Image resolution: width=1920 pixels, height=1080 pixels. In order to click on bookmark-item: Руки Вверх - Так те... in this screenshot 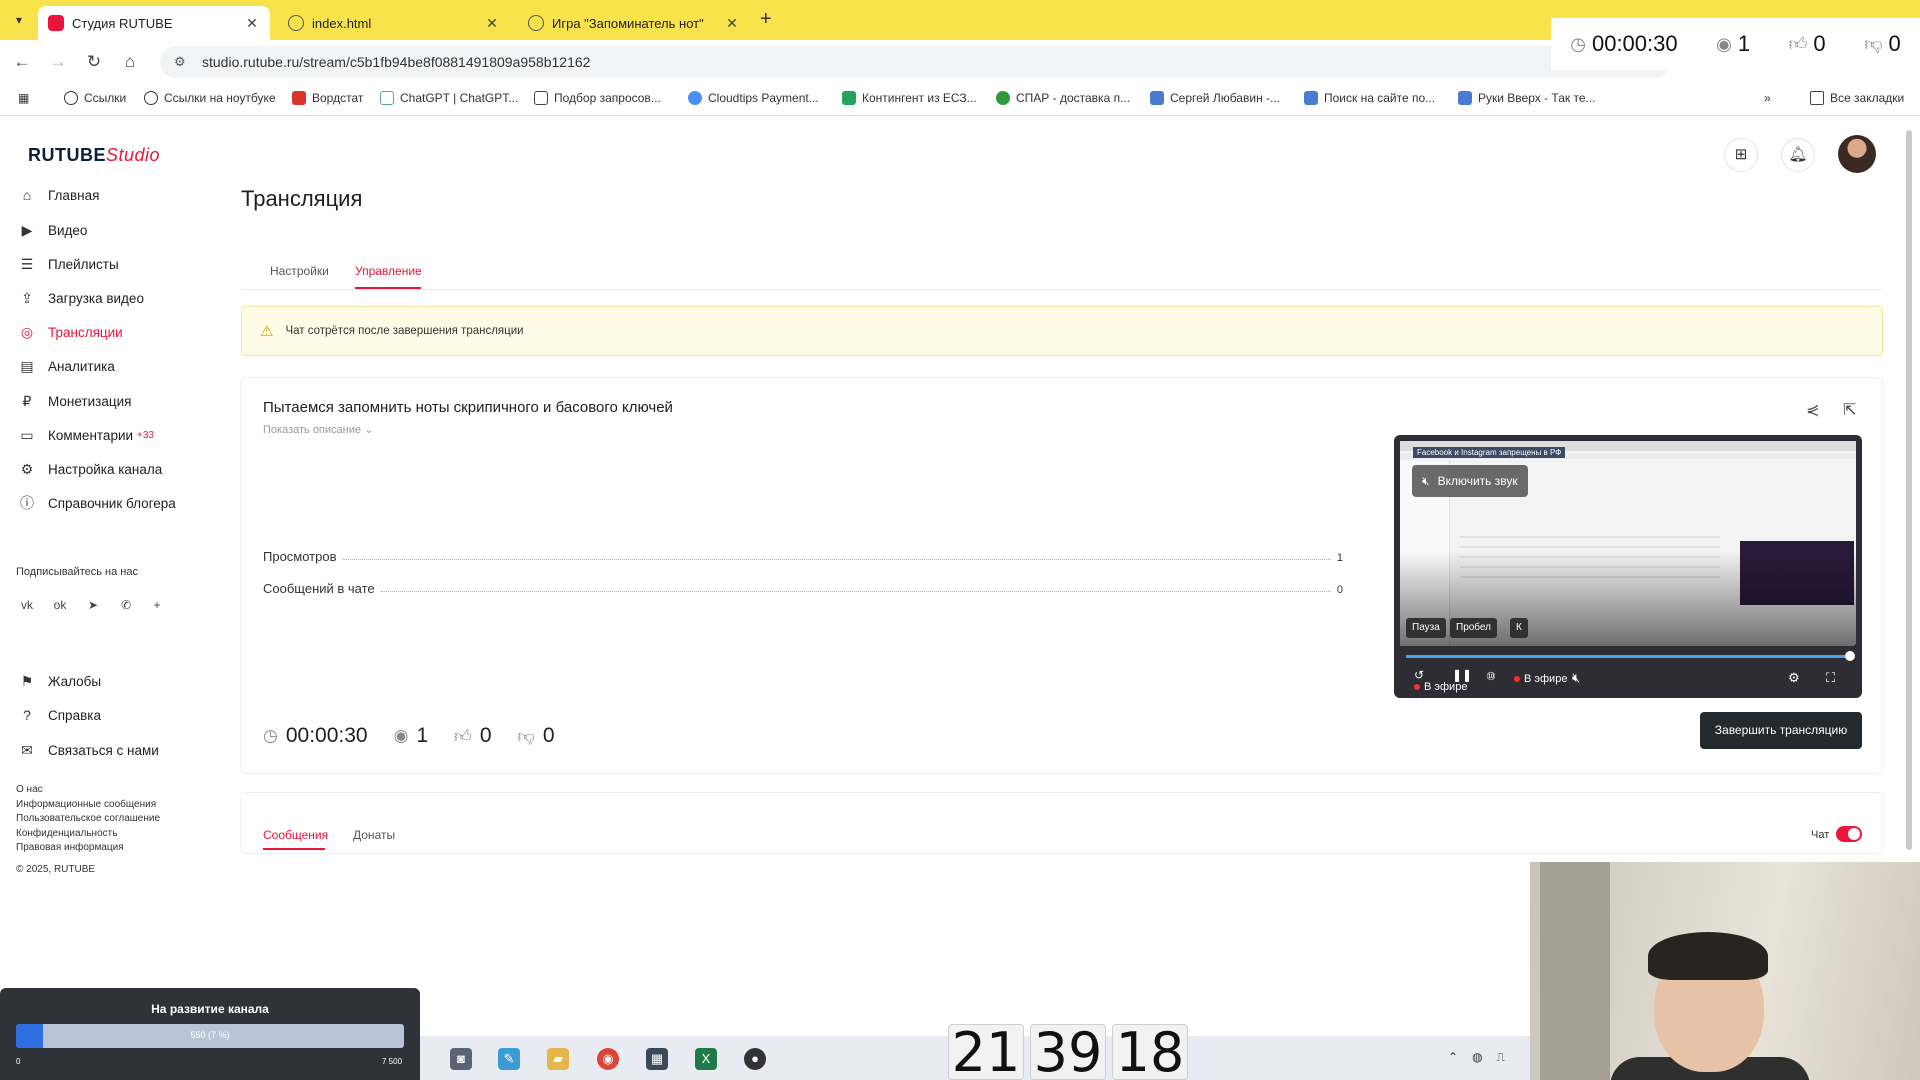, I will do `click(1527, 98)`.